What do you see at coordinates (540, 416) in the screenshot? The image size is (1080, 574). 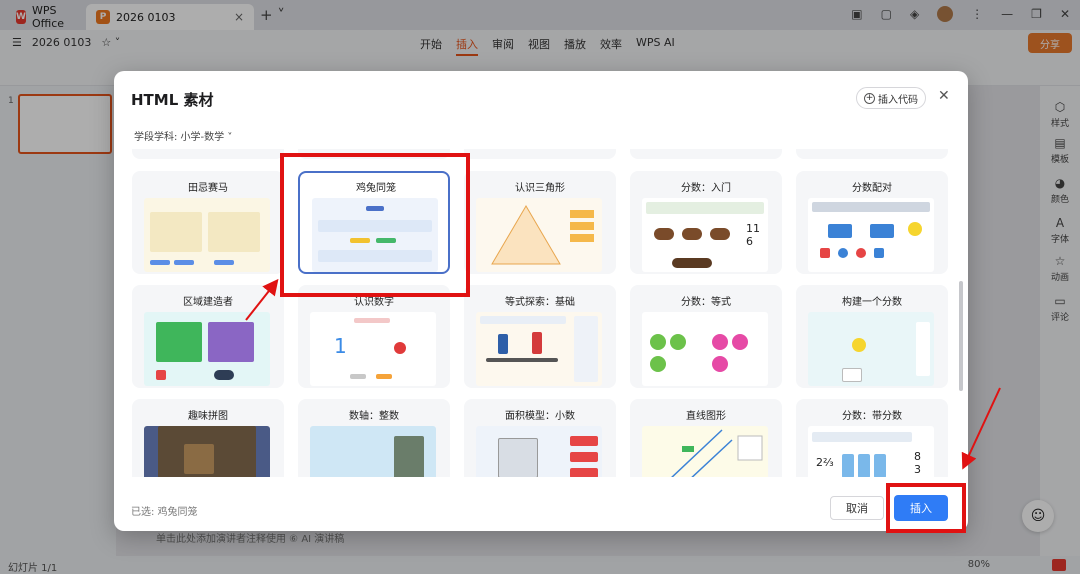 I see `card-title: 面积模型：小数` at bounding box center [540, 416].